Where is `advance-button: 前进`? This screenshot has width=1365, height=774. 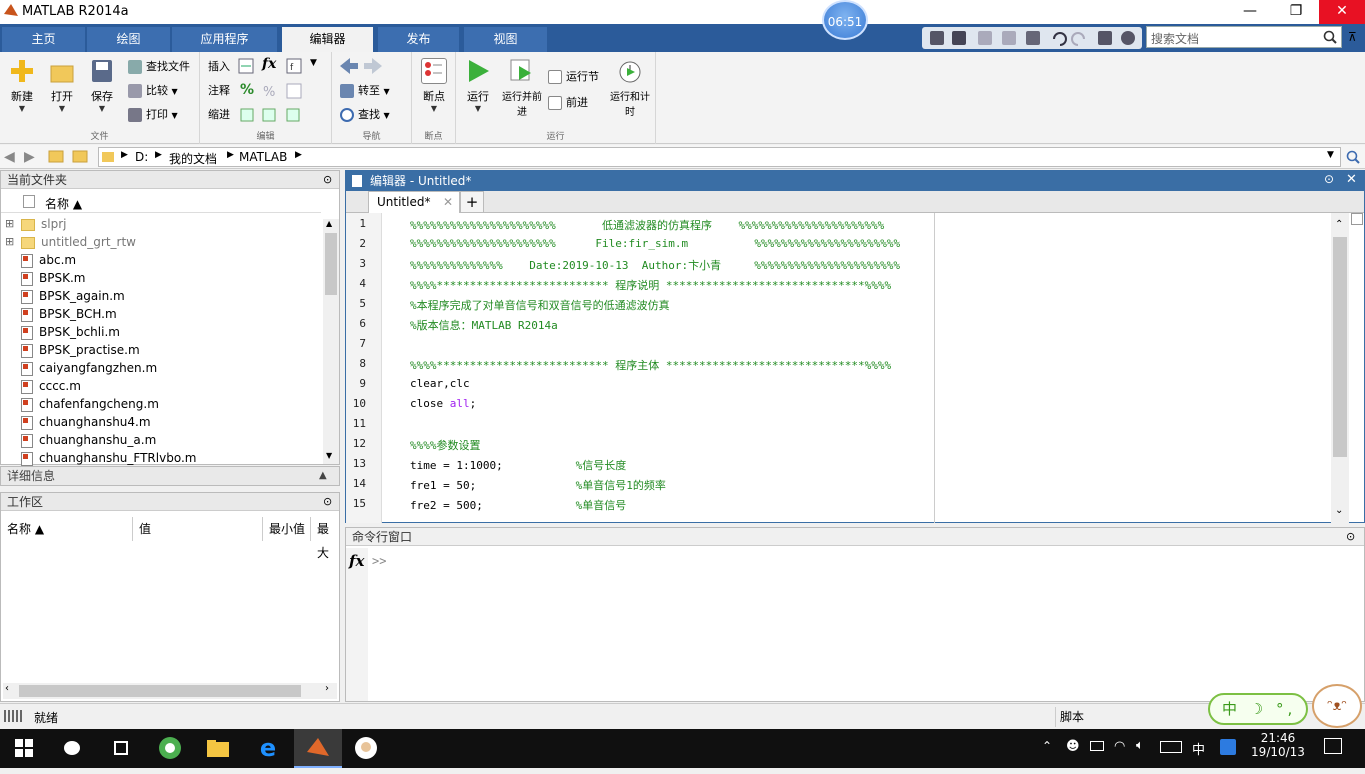 advance-button: 前进 is located at coordinates (568, 103).